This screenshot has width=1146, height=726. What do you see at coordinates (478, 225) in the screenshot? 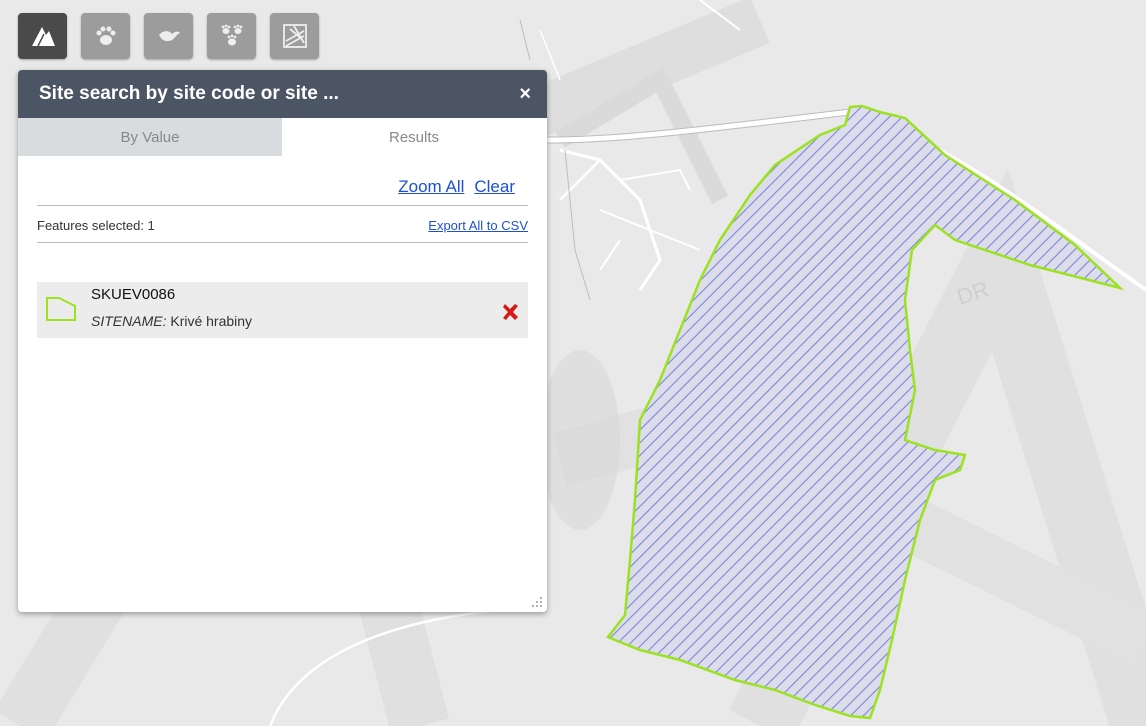
I see `export-csv-link: Export All to CSV` at bounding box center [478, 225].